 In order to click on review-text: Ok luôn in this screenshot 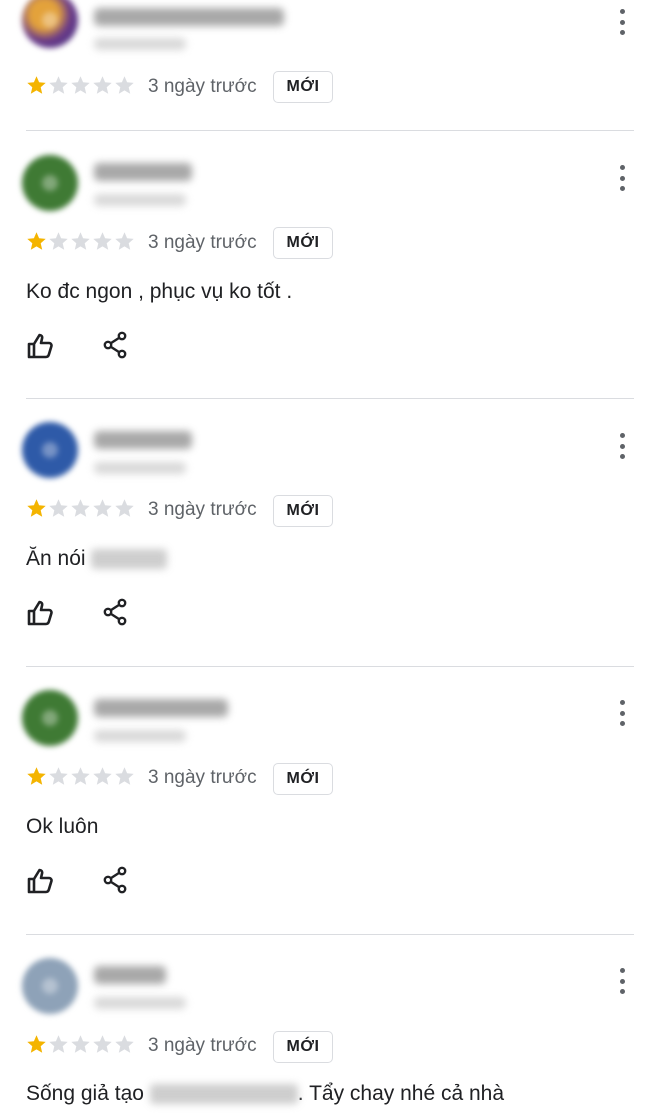, I will do `click(62, 826)`.